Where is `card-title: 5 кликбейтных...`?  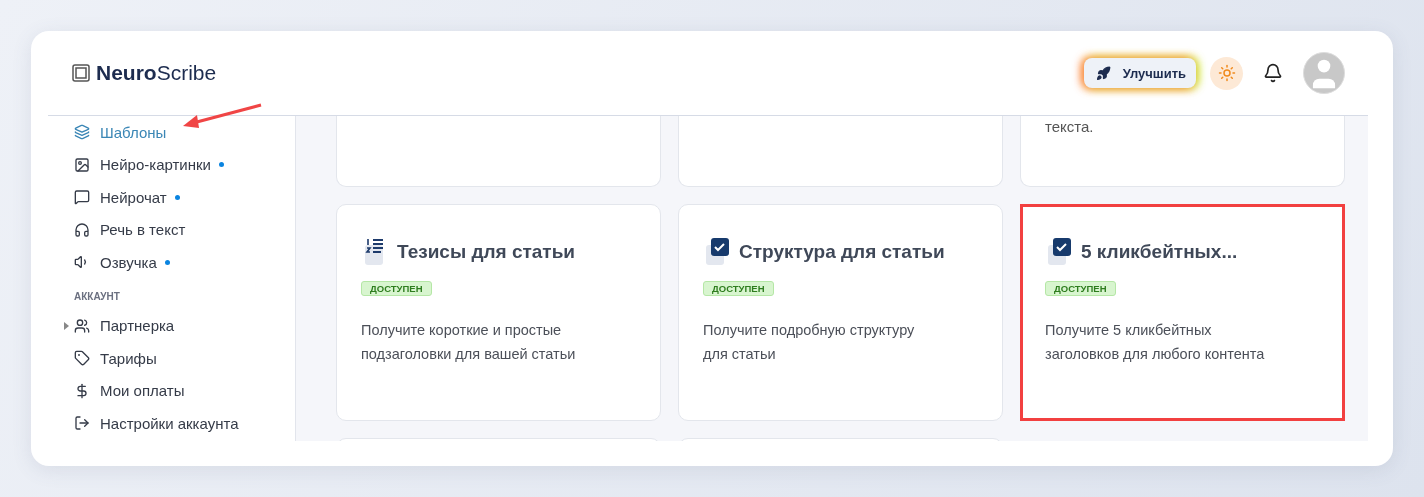 card-title: 5 кликбейтных... is located at coordinates (1159, 252).